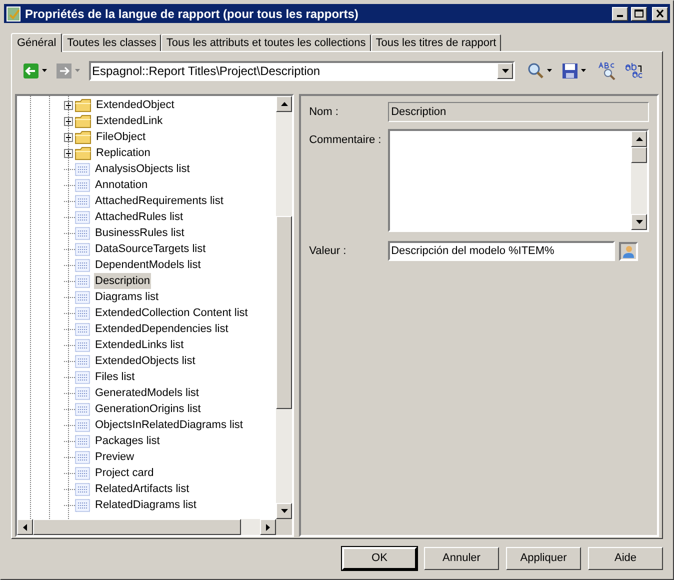 This screenshot has width=674, height=580. I want to click on scroll-left-button, so click(25, 527).